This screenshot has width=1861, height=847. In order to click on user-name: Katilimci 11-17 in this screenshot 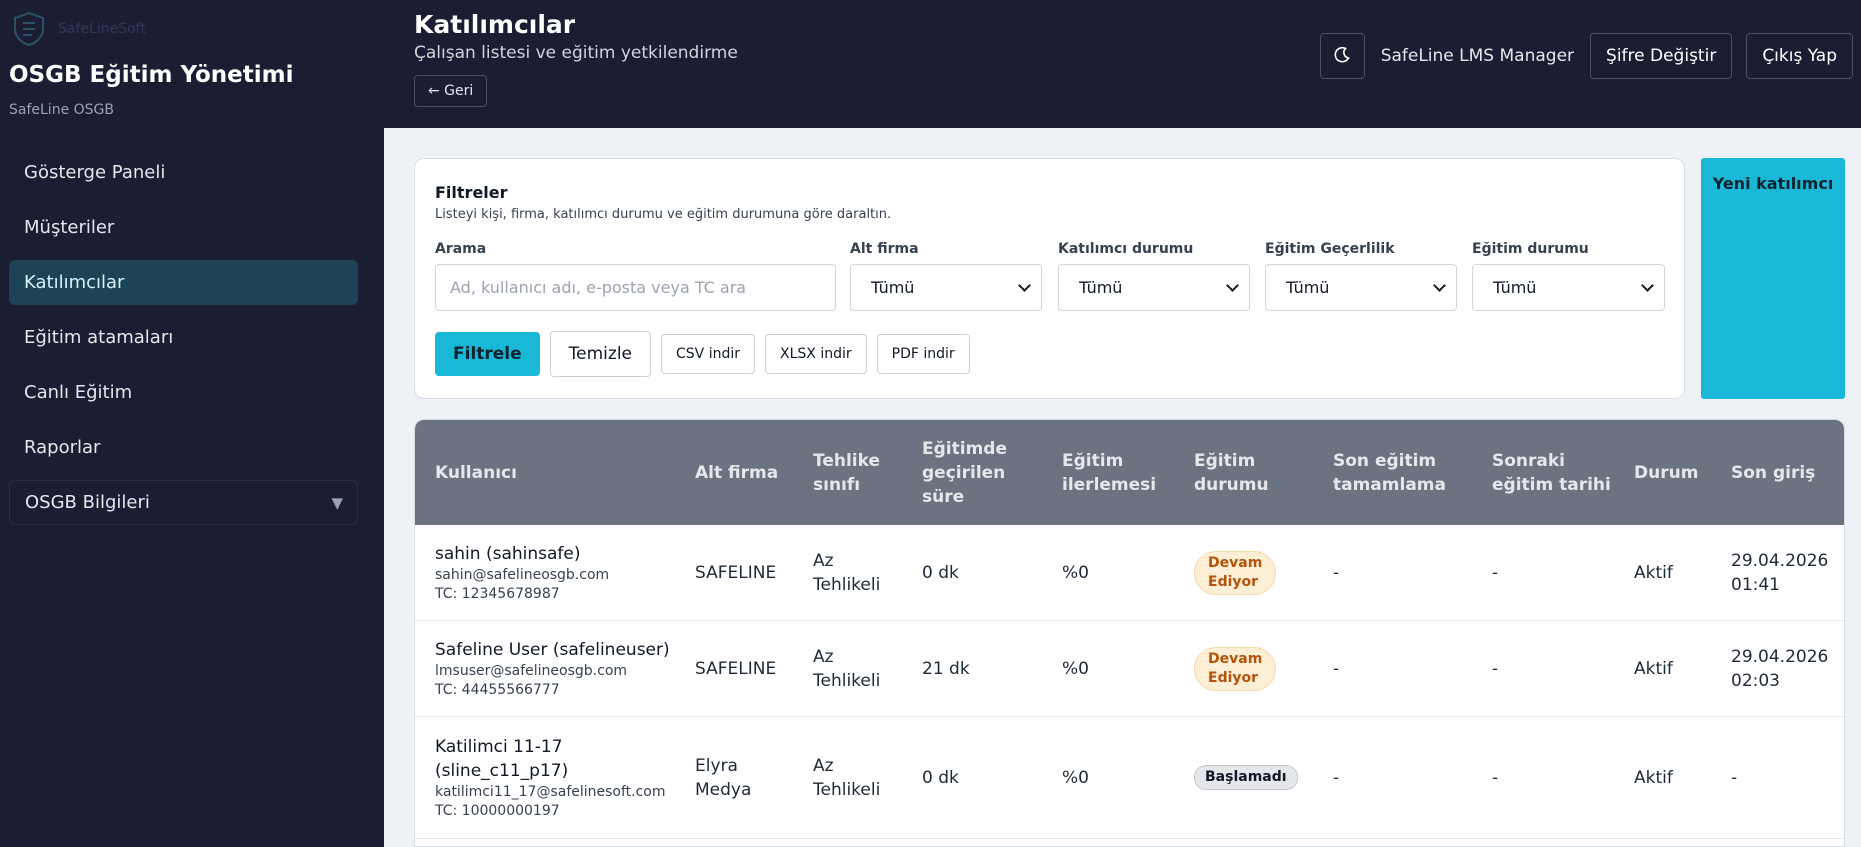, I will do `click(499, 746)`.